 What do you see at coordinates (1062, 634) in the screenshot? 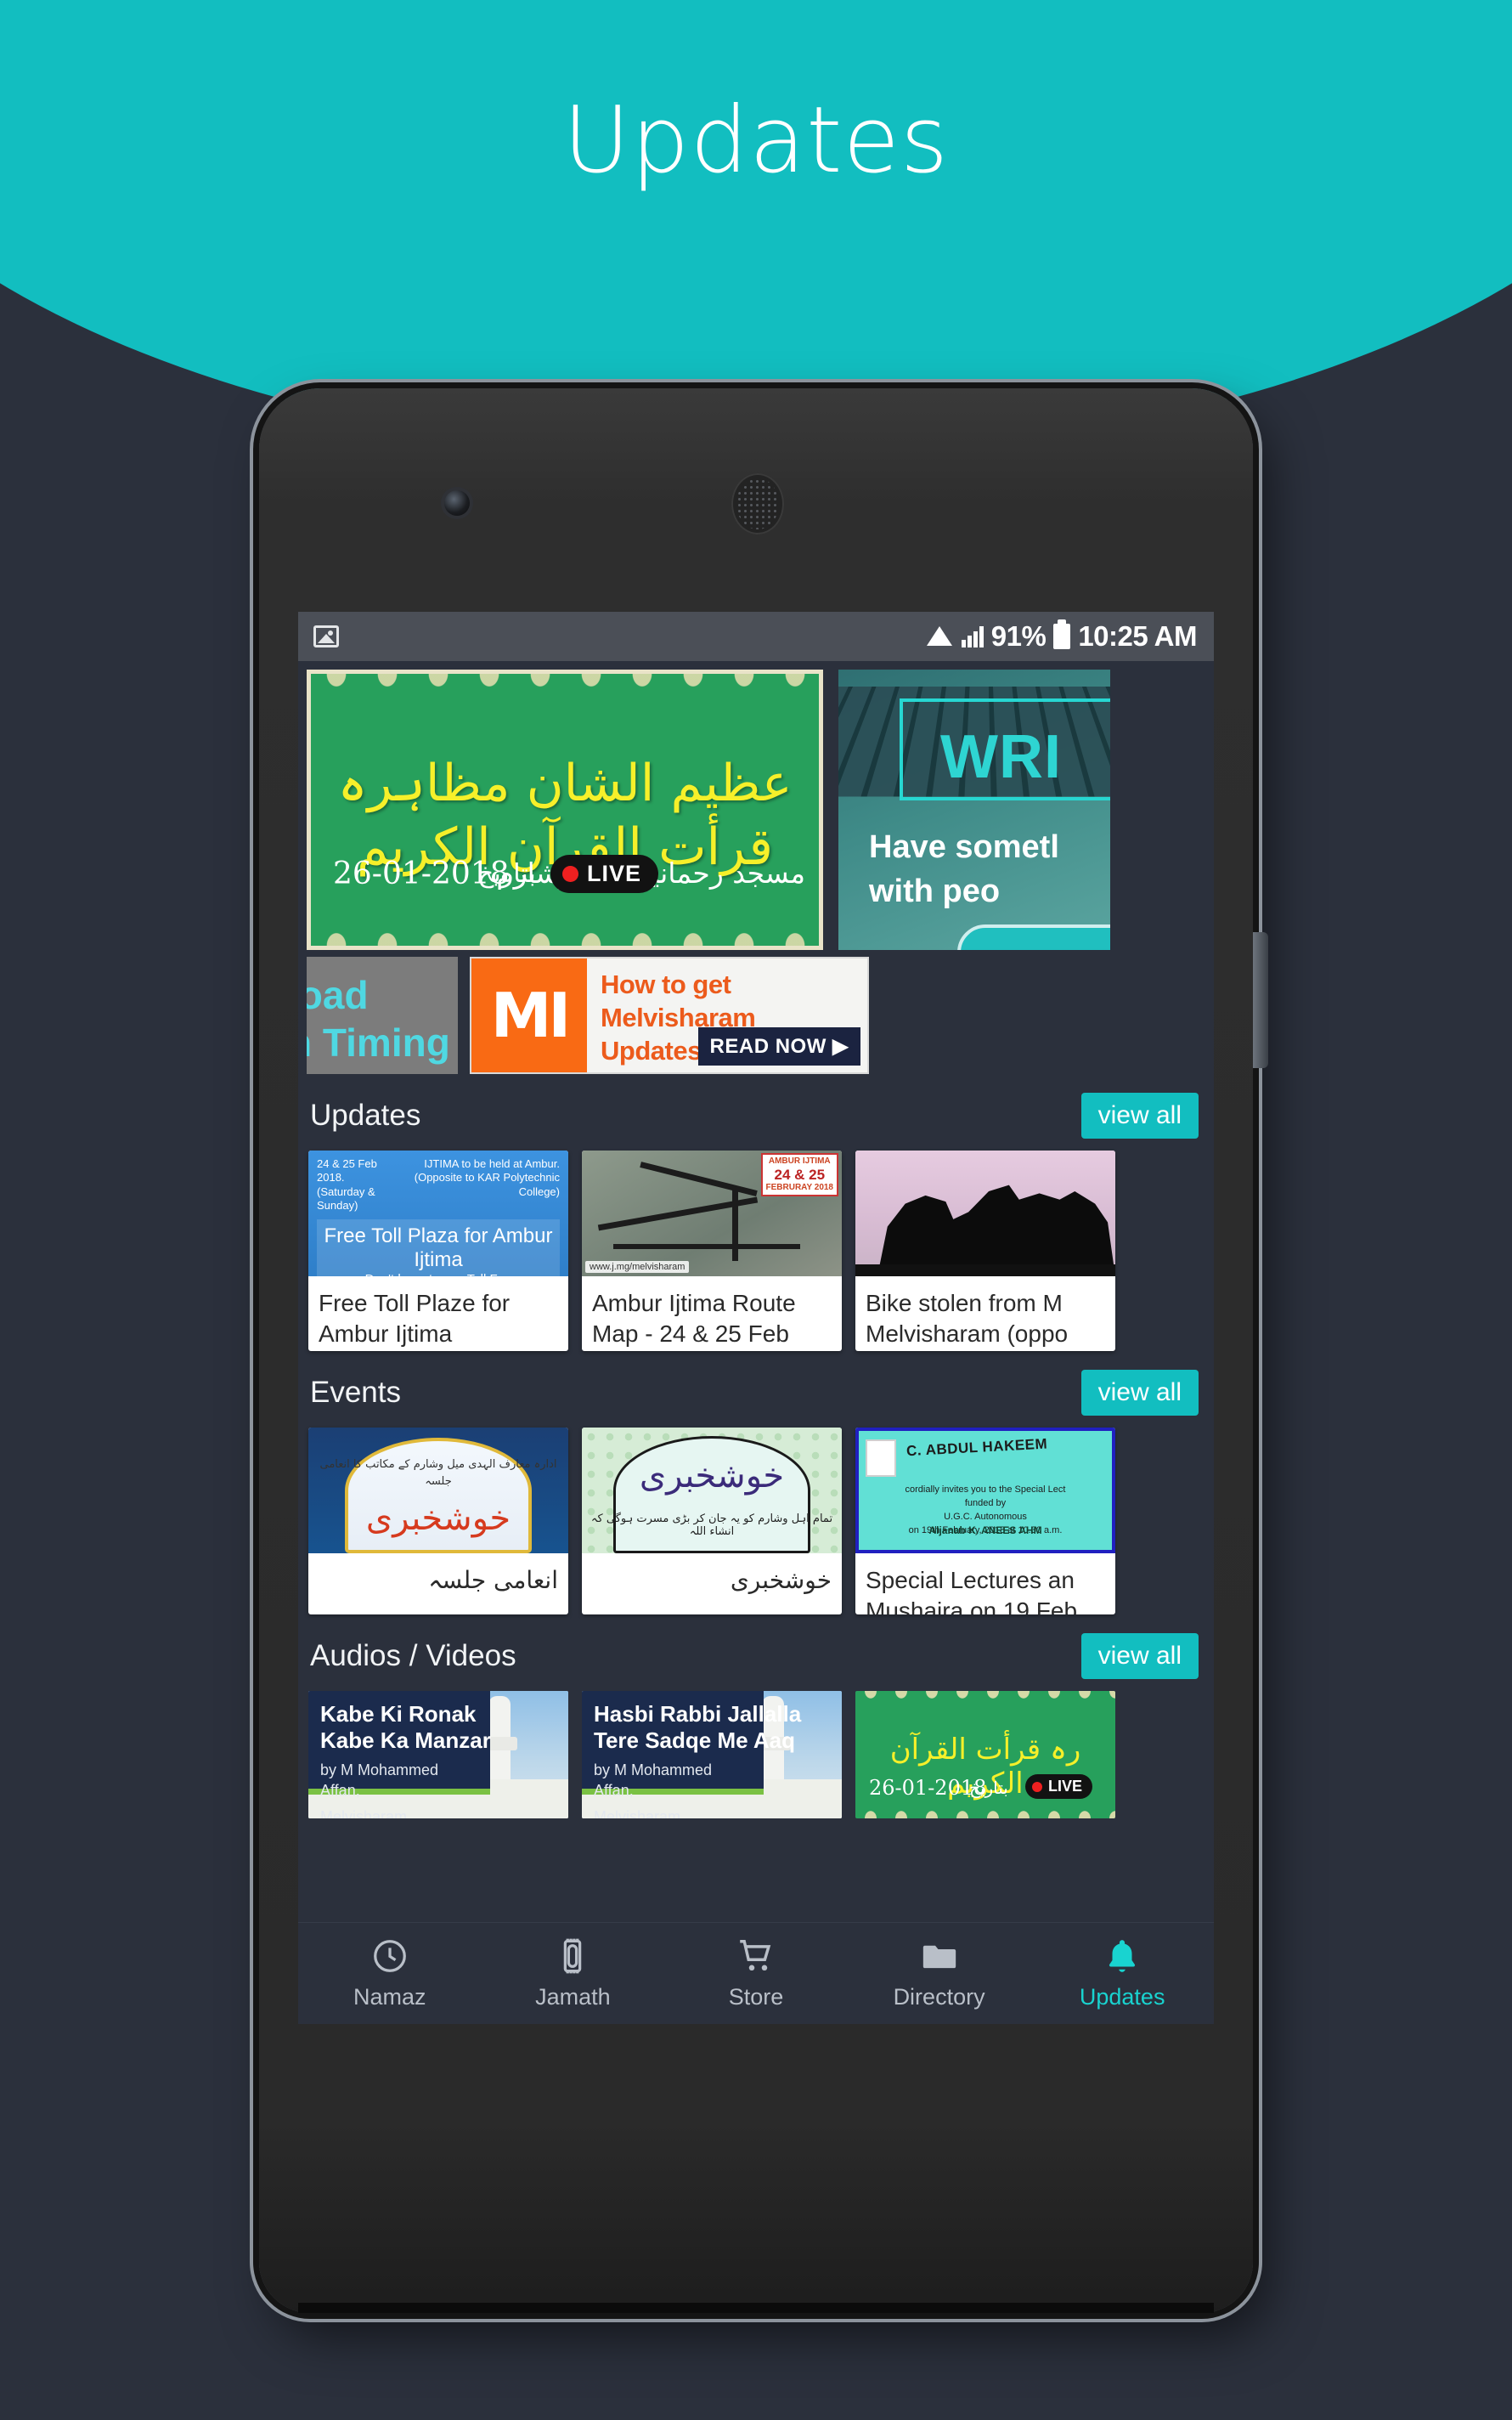
I see `battery-icon` at bounding box center [1062, 634].